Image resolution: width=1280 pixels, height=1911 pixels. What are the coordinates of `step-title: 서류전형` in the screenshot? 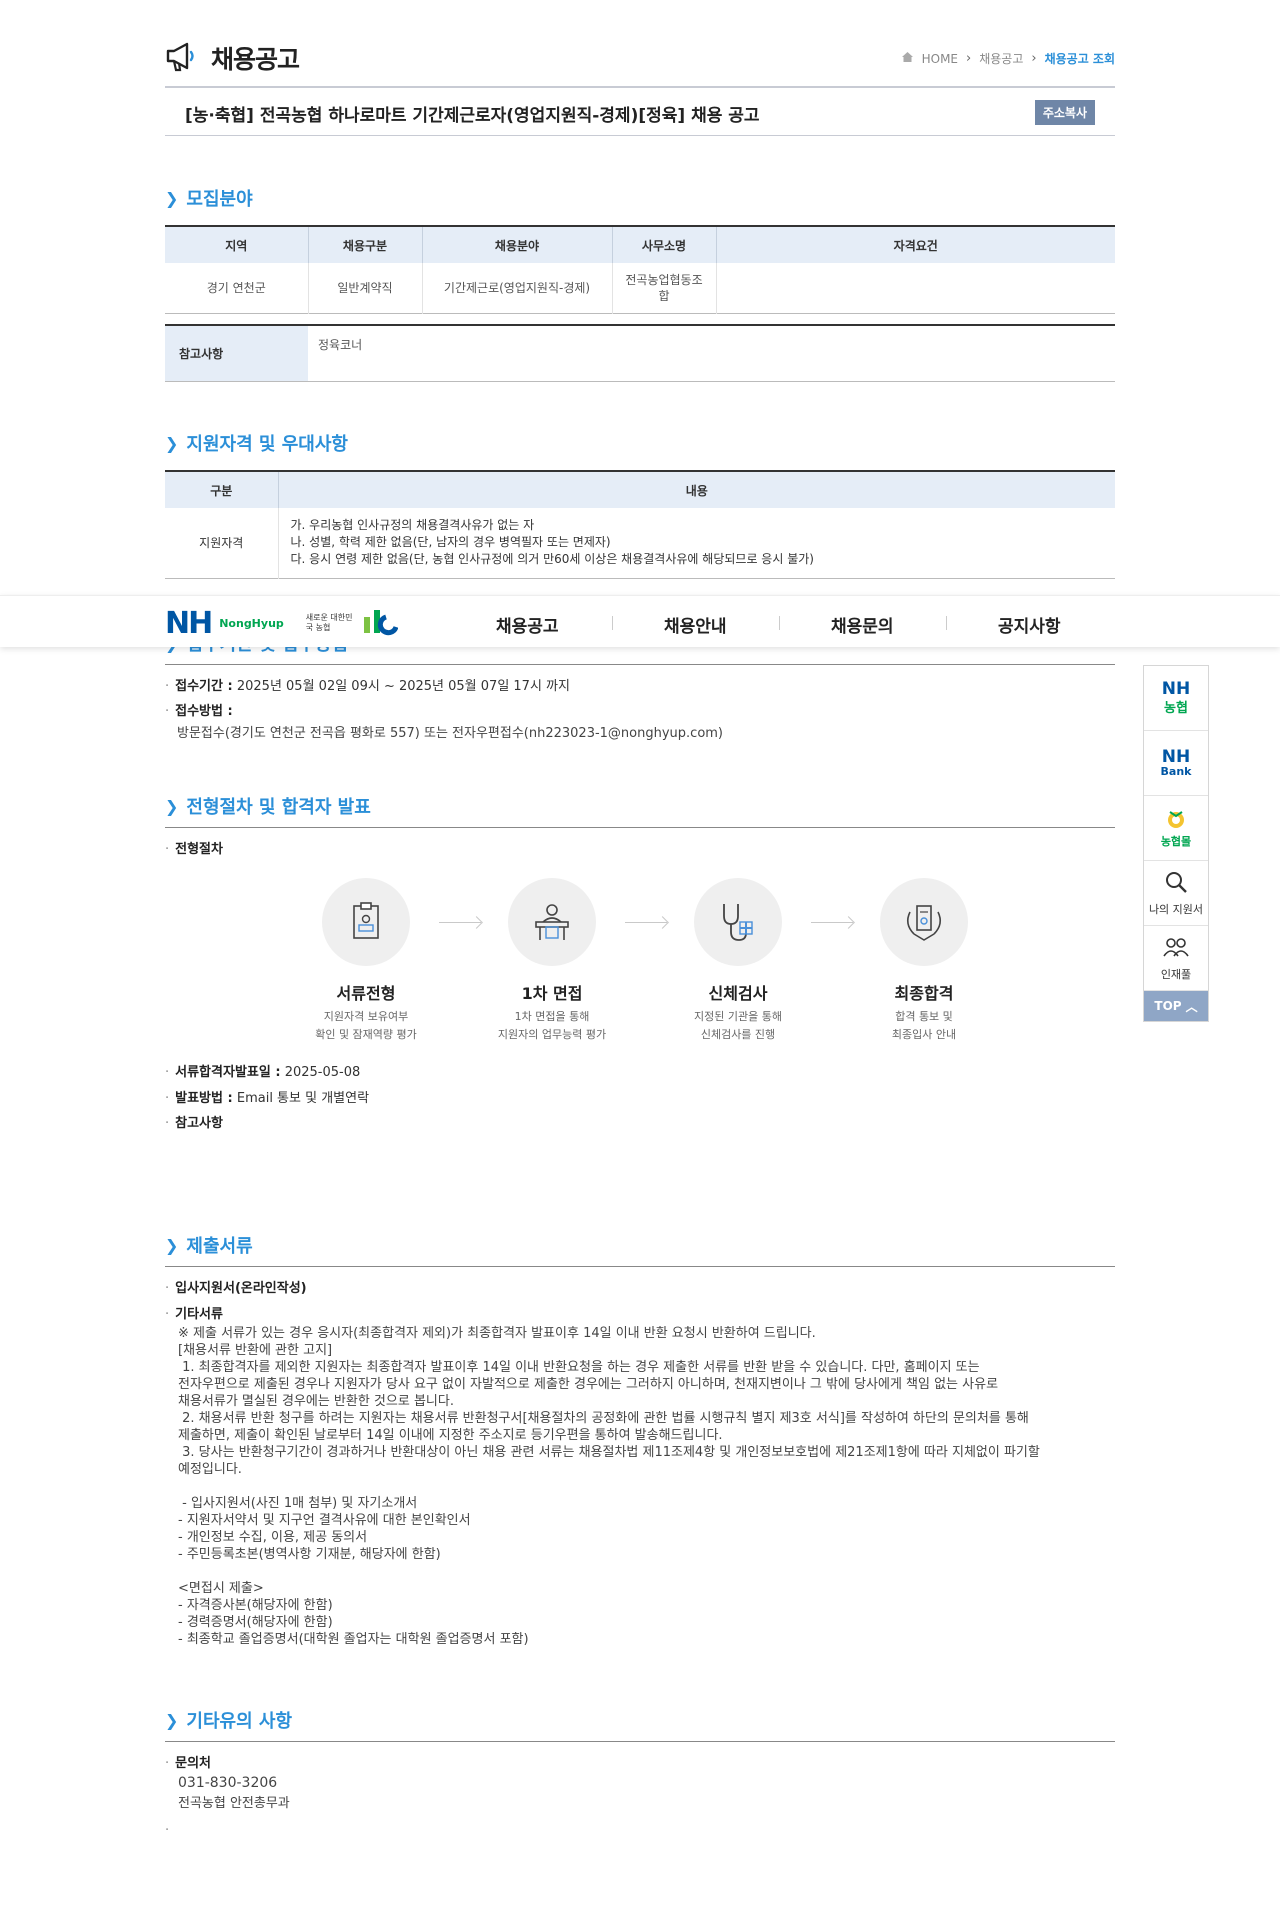 It's located at (366, 993).